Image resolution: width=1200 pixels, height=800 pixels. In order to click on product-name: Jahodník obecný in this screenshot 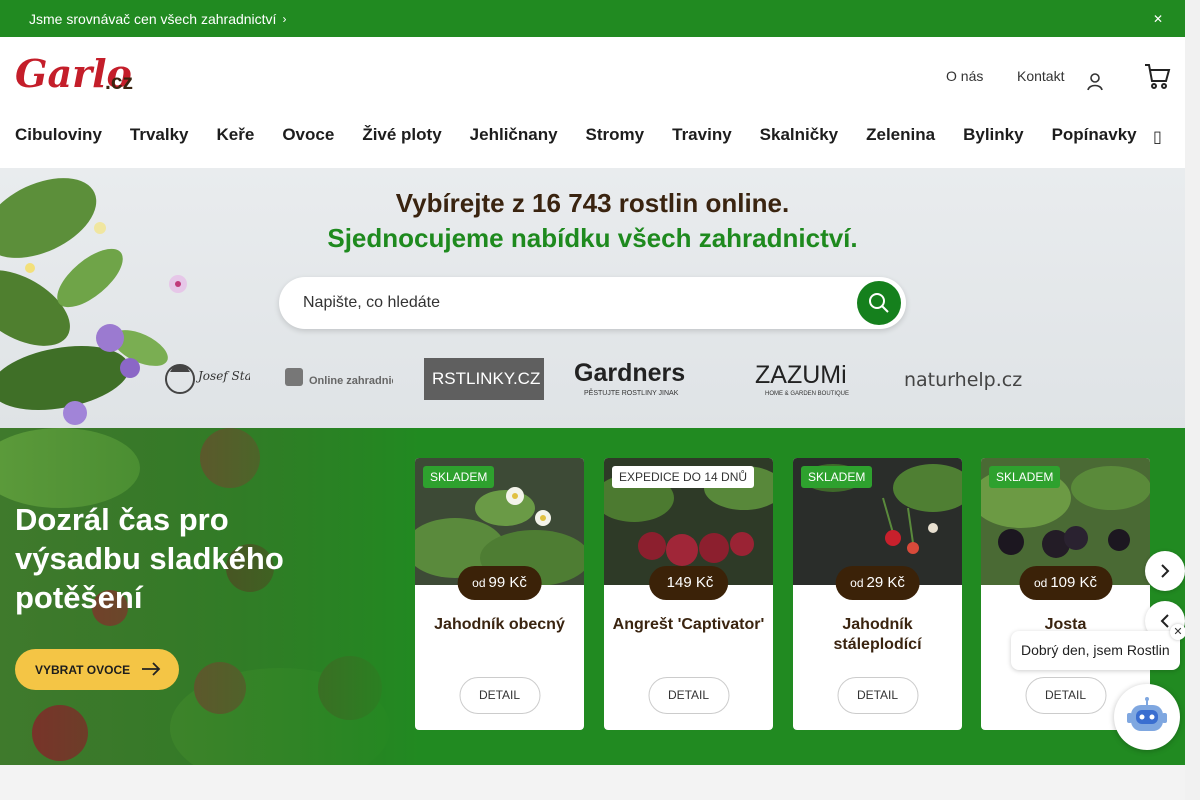, I will do `click(499, 625)`.